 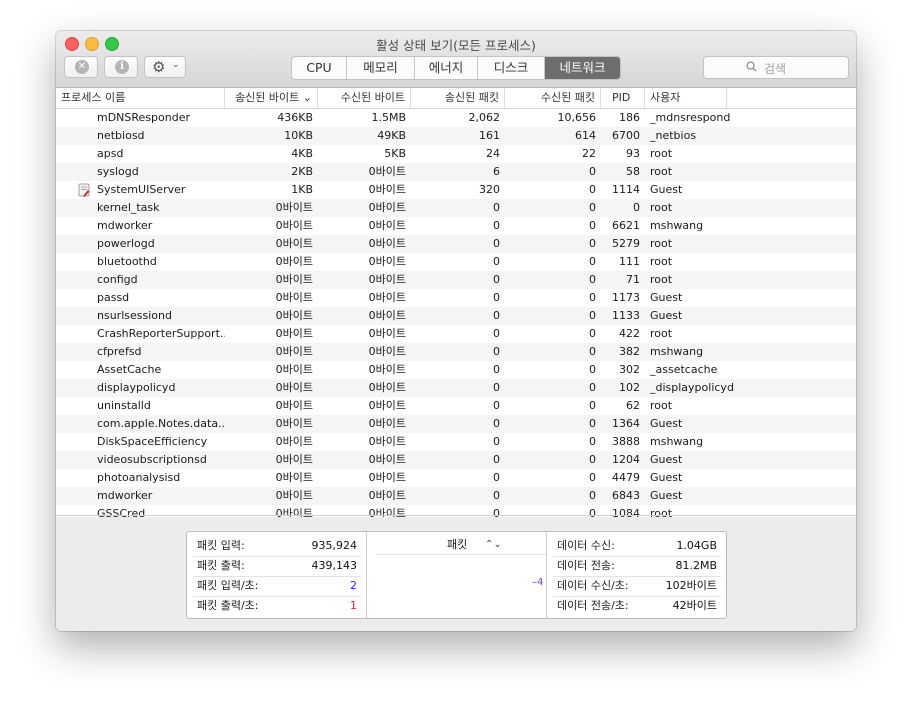 I want to click on tab-network: 네트워크, so click(x=582, y=68).